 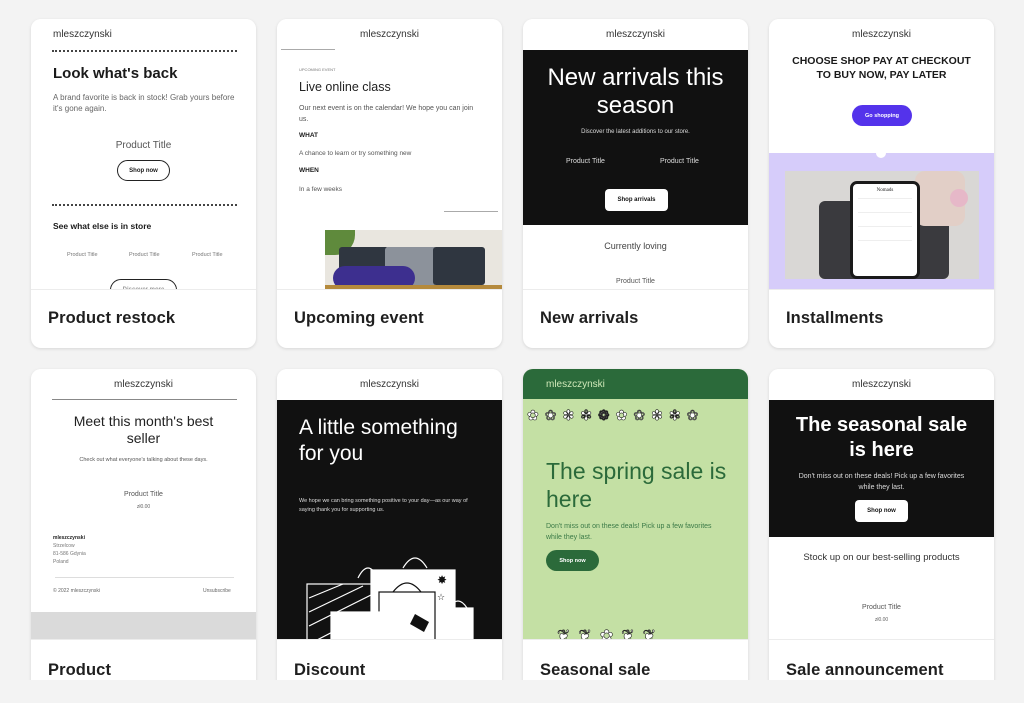 What do you see at coordinates (64, 546) in the screenshot?
I see `address-line: Strzelcow` at bounding box center [64, 546].